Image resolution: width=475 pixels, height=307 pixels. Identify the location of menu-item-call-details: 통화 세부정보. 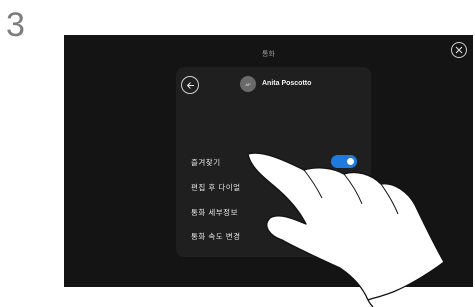
(214, 212).